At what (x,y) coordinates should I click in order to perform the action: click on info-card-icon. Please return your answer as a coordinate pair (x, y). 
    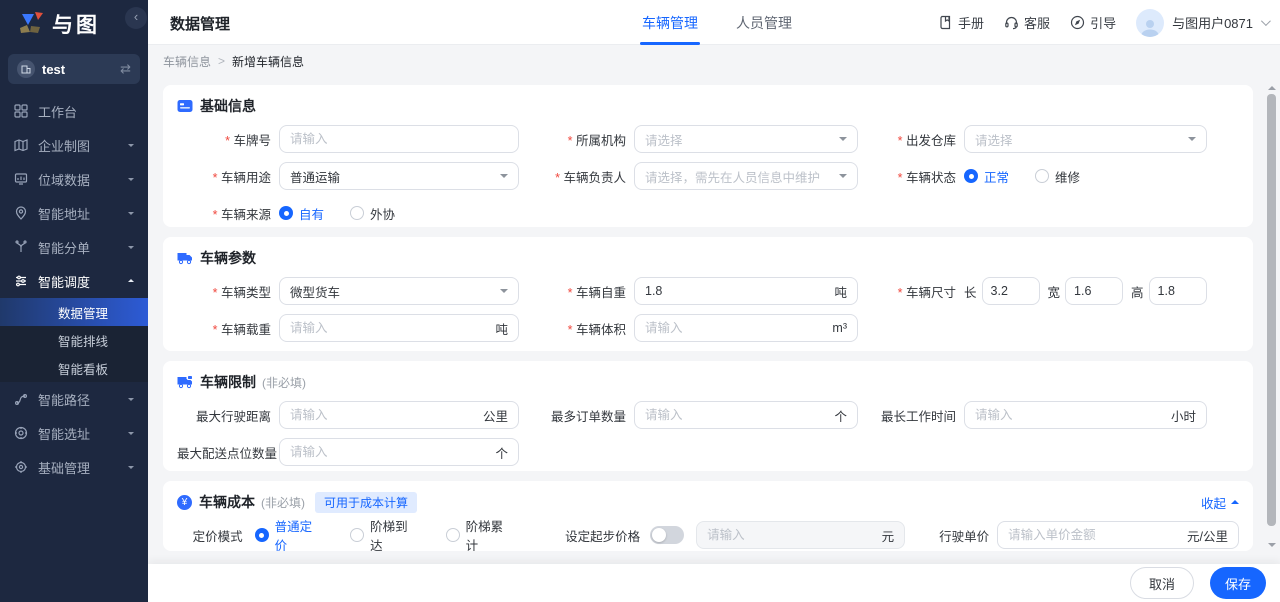
    Looking at the image, I should click on (185, 106).